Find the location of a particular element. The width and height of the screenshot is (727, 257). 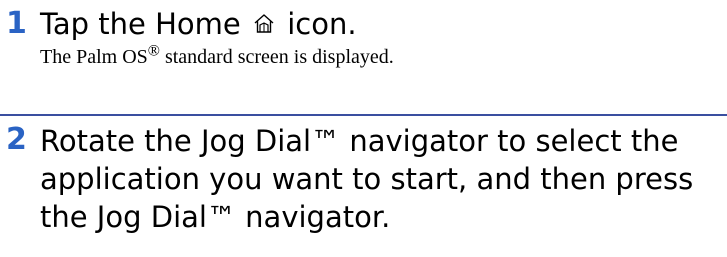

home-icon is located at coordinates (264, 20).